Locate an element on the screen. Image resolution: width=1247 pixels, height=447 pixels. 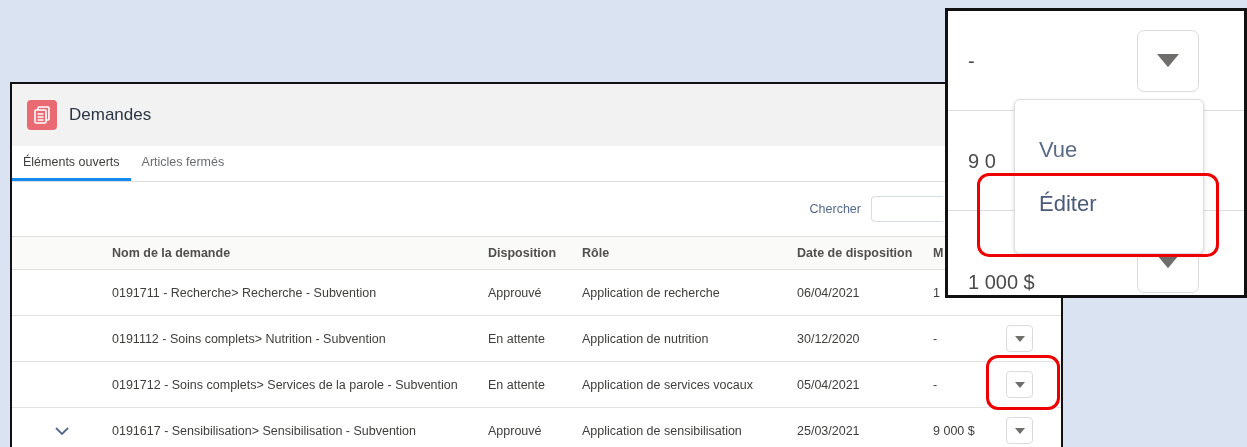
table-cell: 30/12/2020 is located at coordinates (828, 338).